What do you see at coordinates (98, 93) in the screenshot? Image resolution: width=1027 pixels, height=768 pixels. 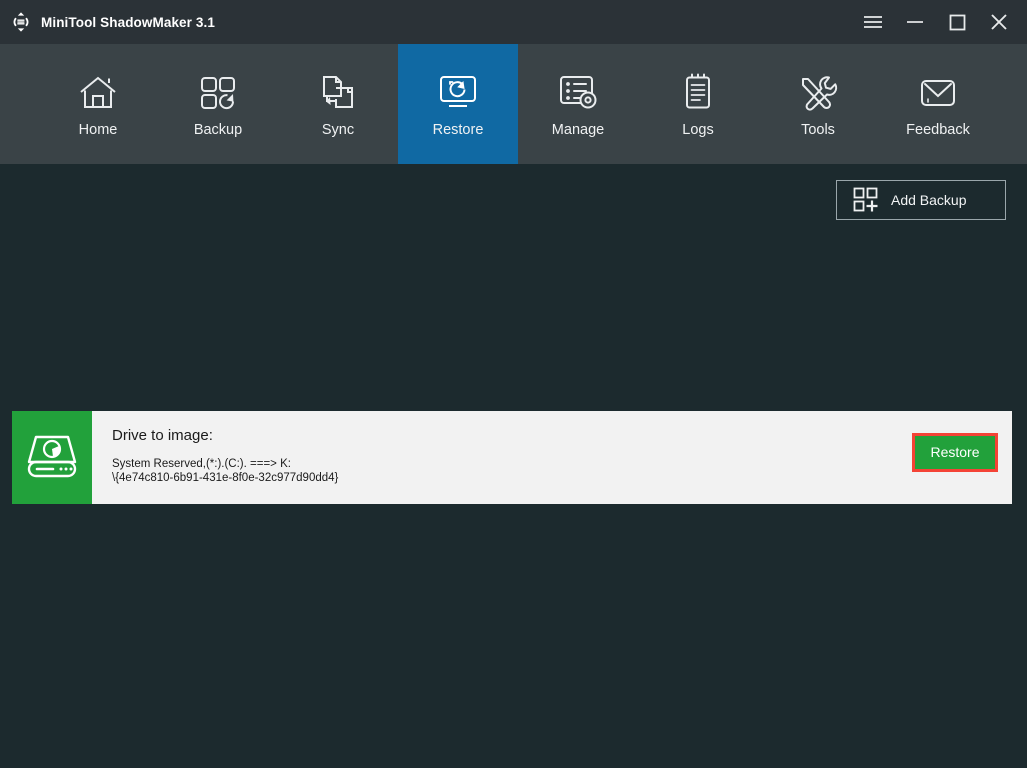 I see `home-icon` at bounding box center [98, 93].